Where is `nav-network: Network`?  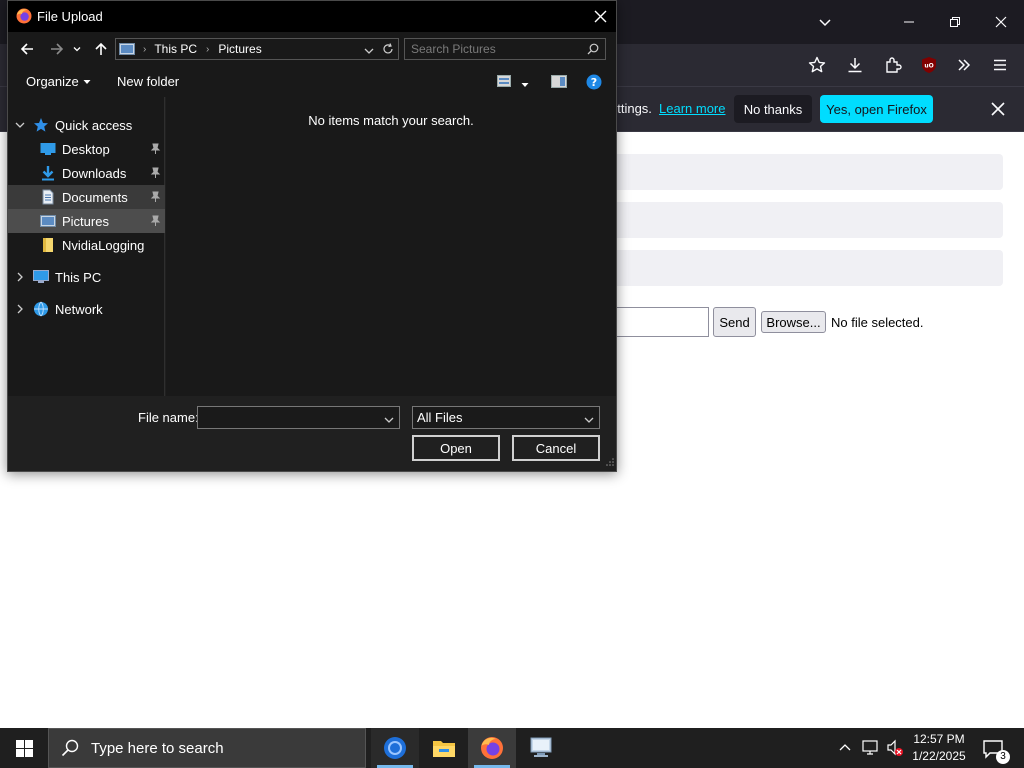
nav-network: Network is located at coordinates (86, 309).